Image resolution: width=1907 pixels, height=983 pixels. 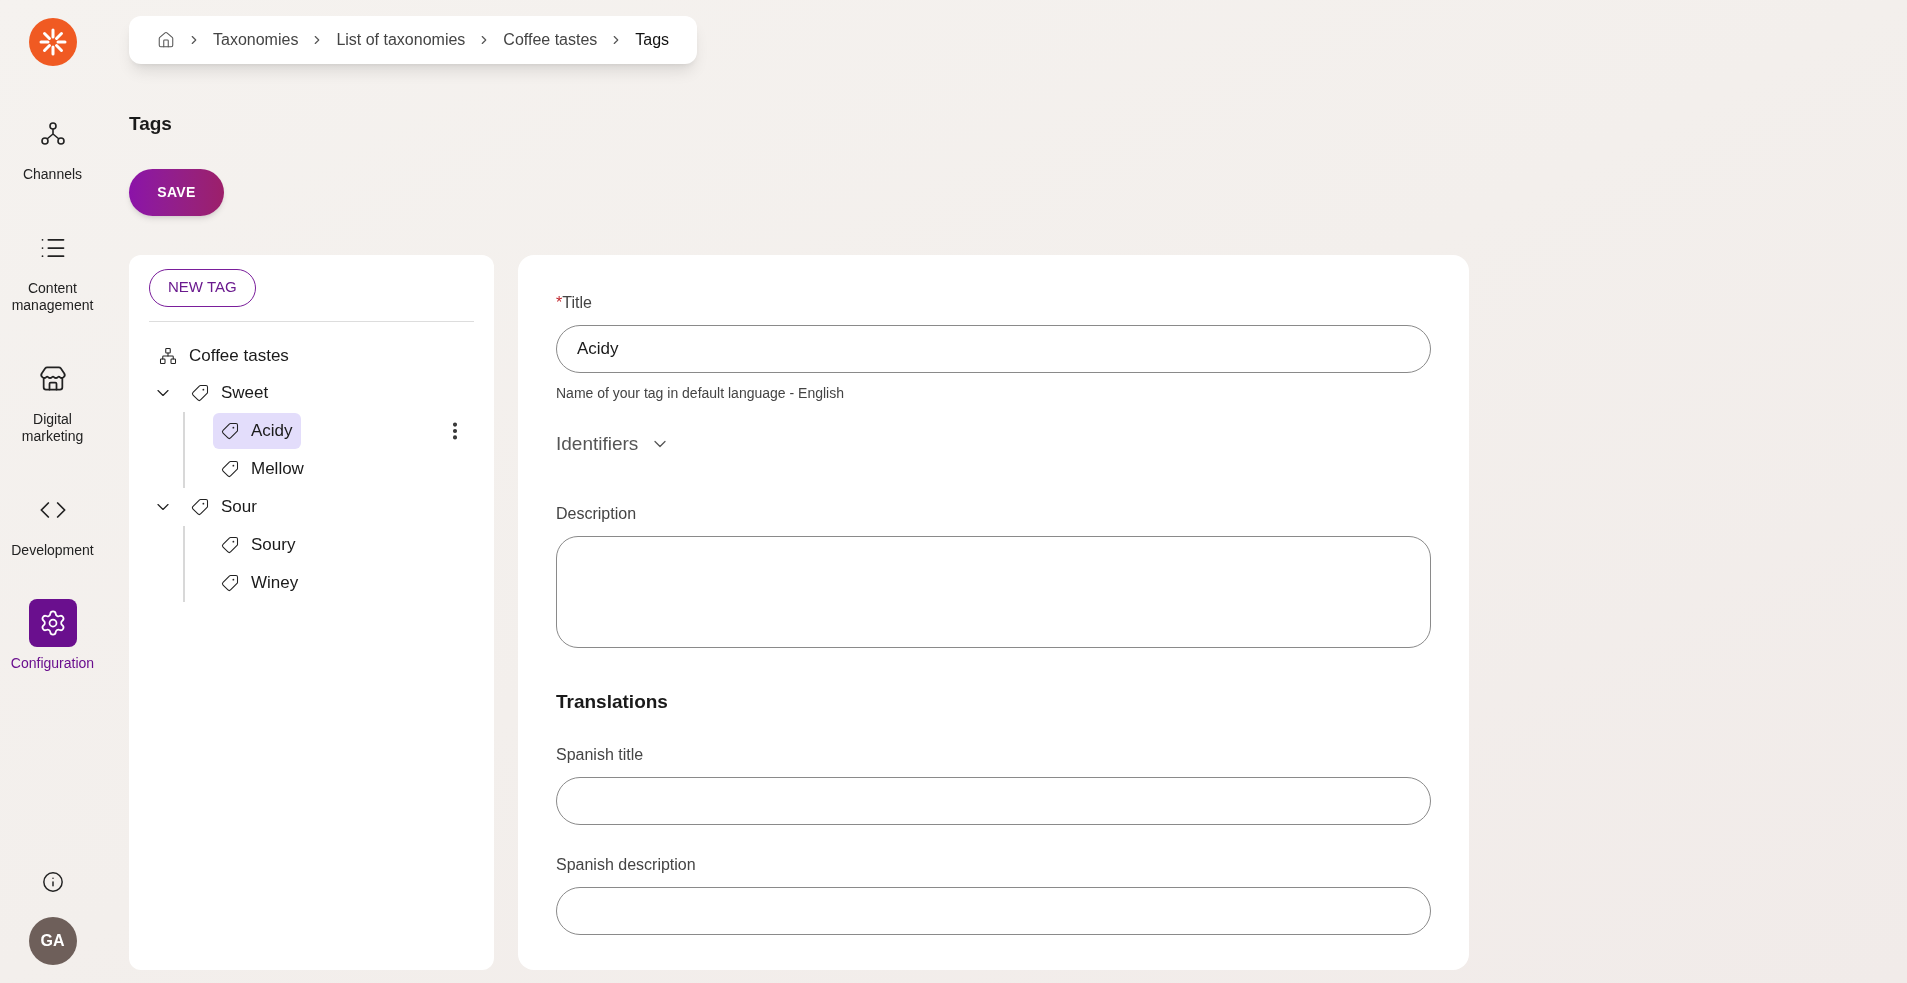 What do you see at coordinates (574, 302) in the screenshot?
I see `field-label: *Title` at bounding box center [574, 302].